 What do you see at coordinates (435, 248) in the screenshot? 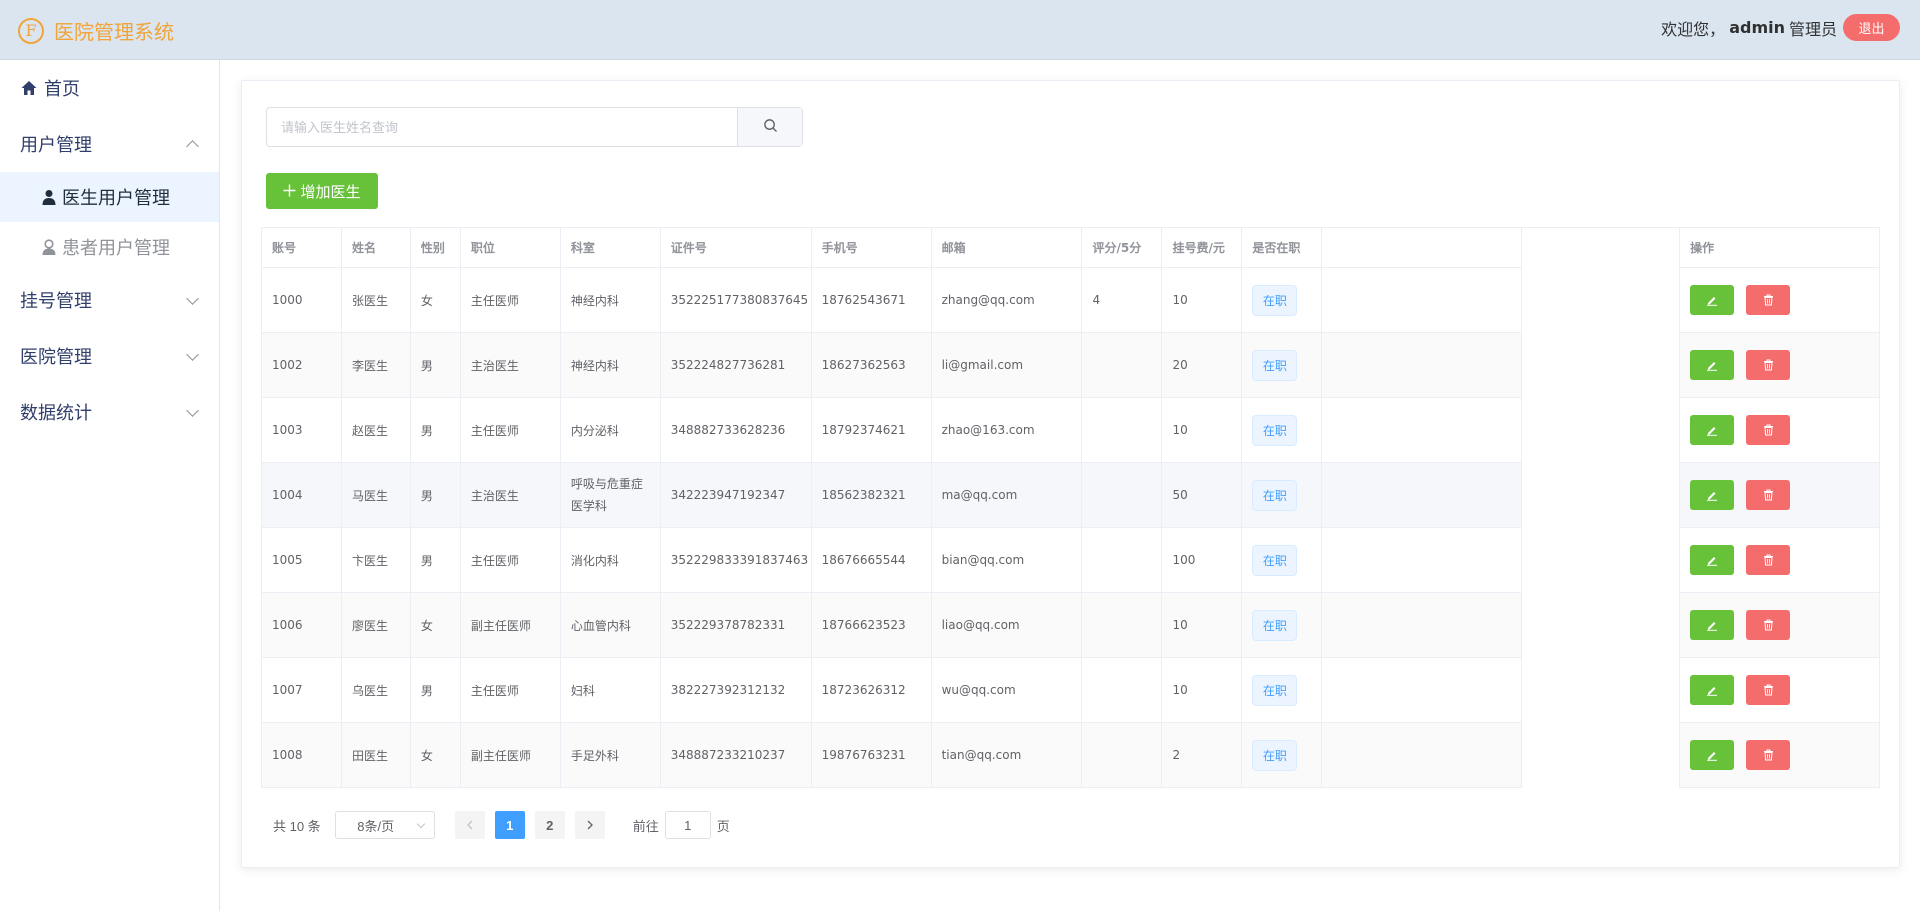
I see `col-header-gender: 性别` at bounding box center [435, 248].